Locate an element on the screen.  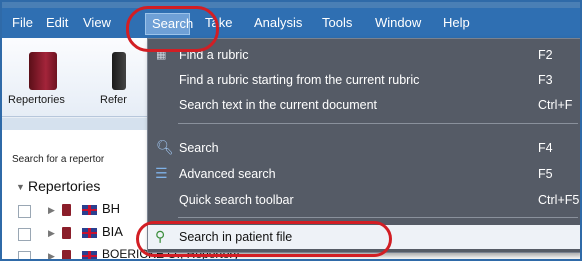
menu-view: View is located at coordinates (97, 22).